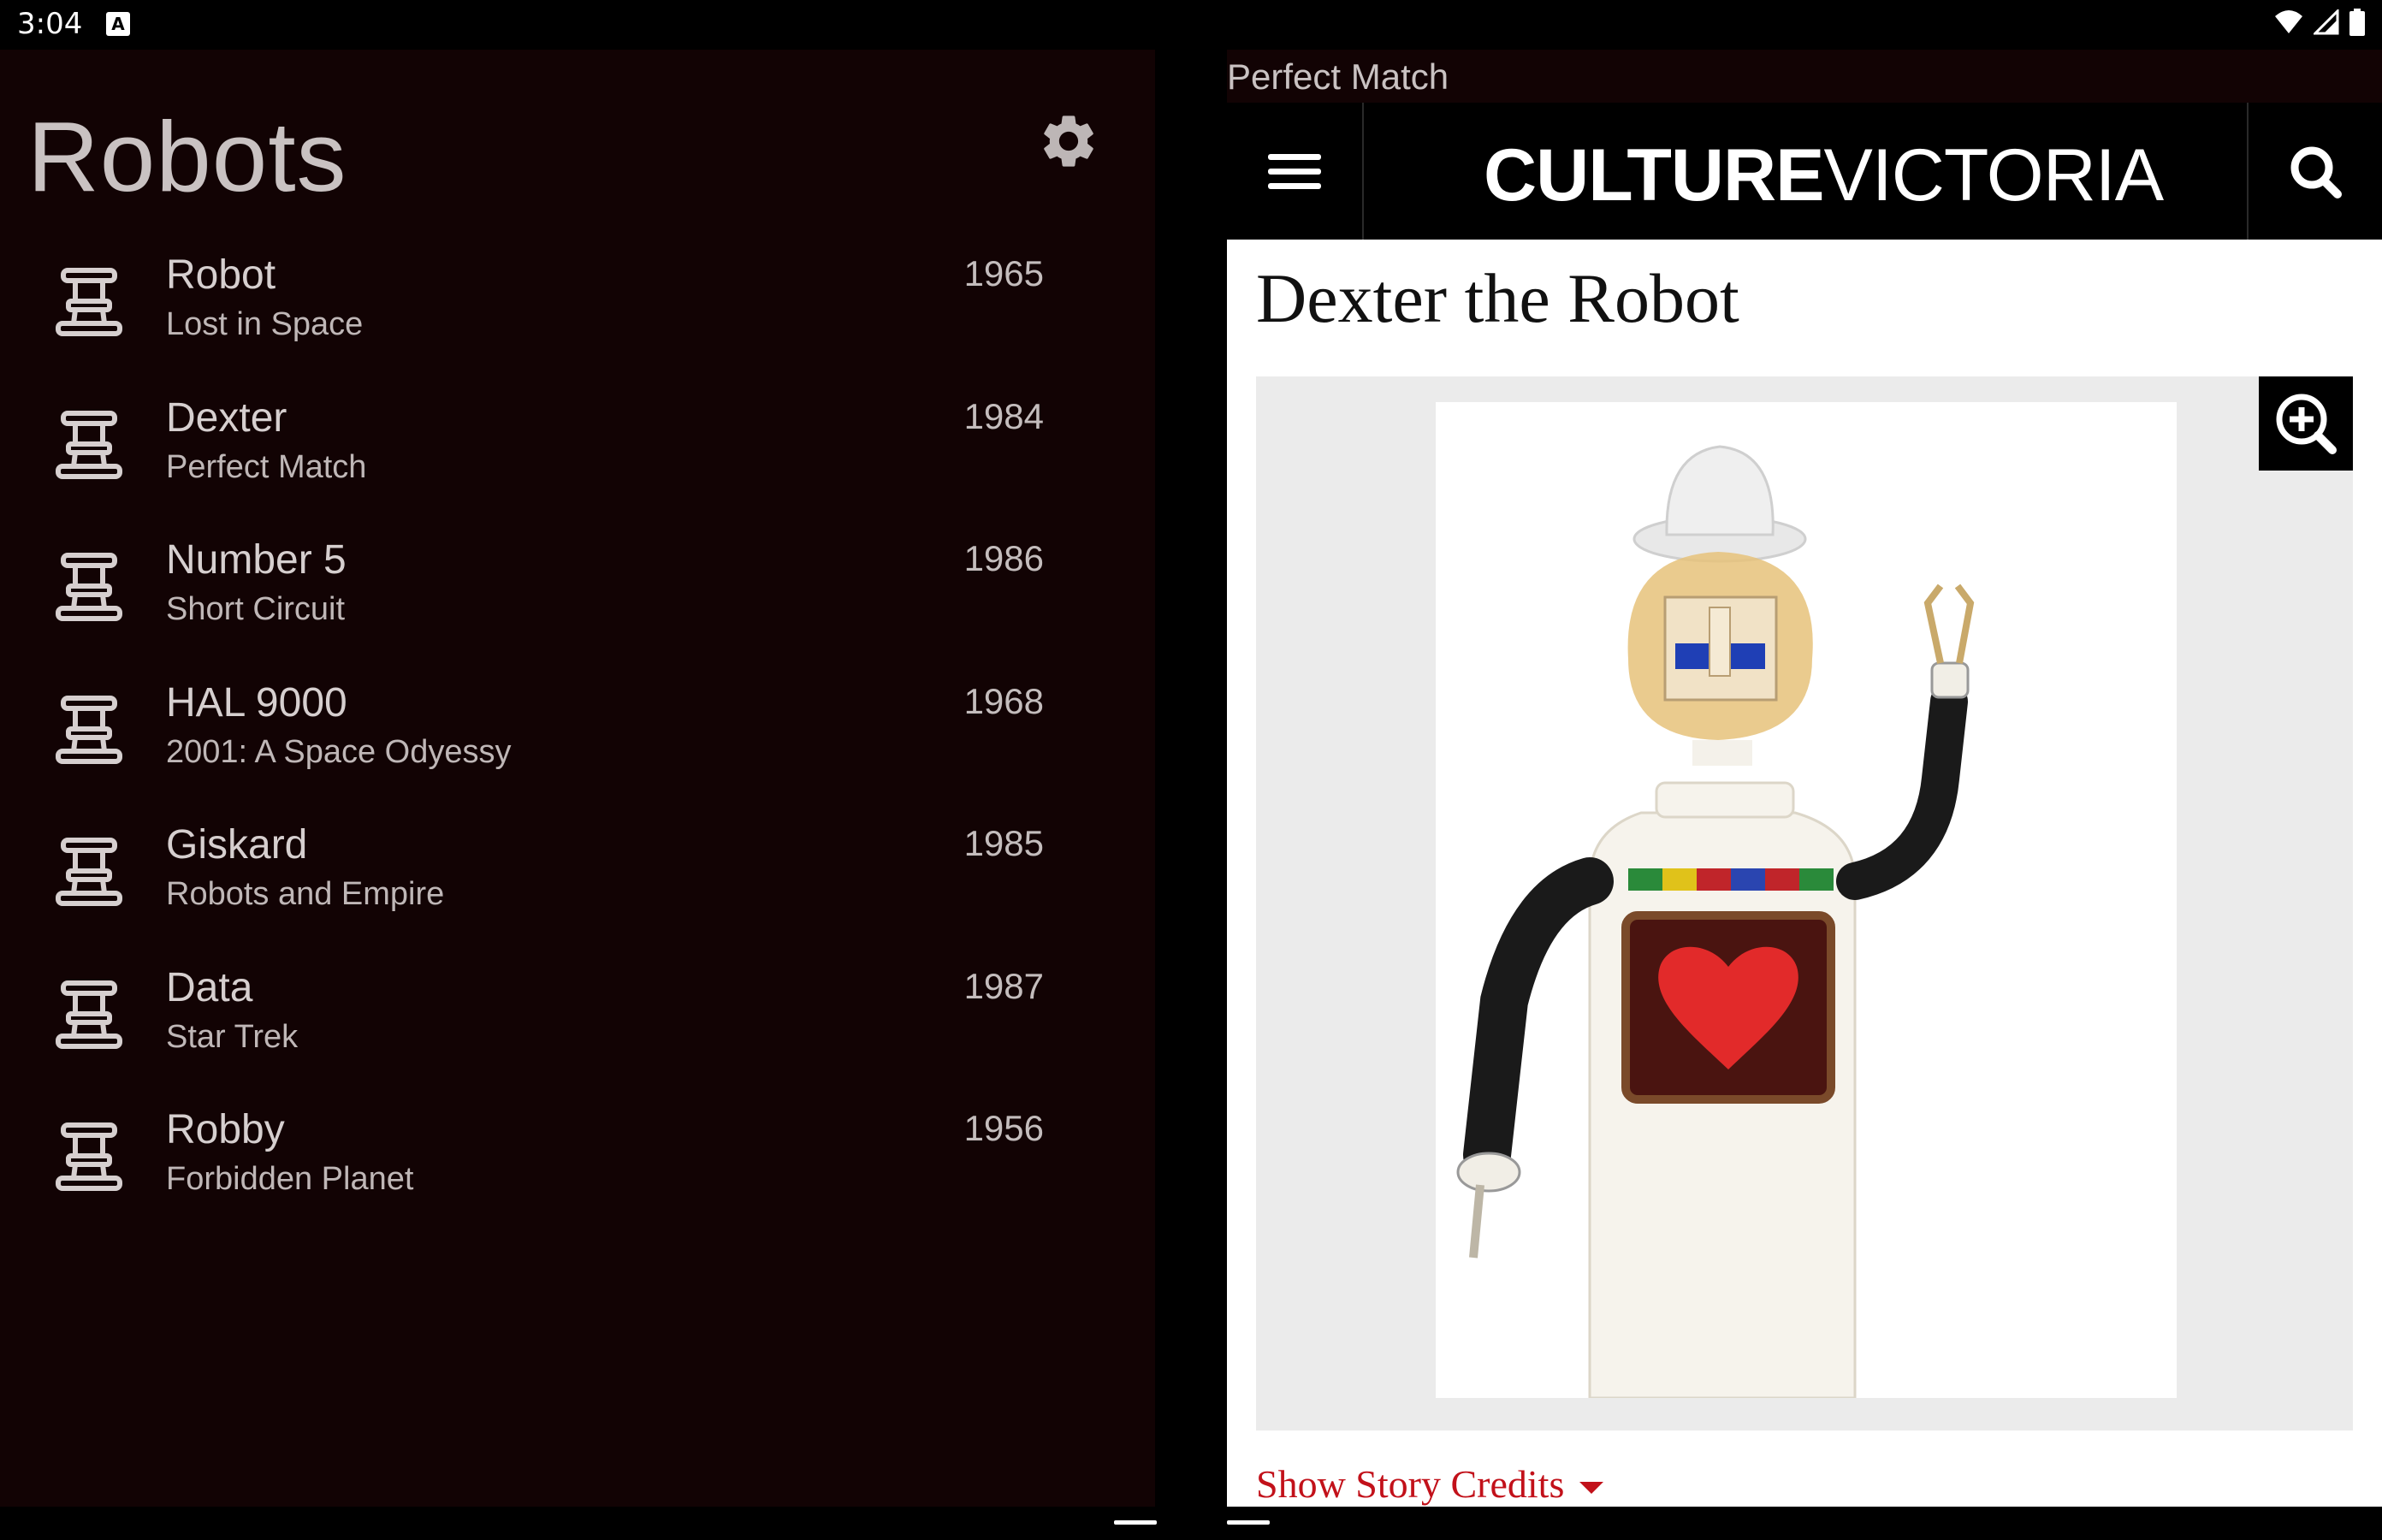 This screenshot has height=1540, width=2382. Describe the element at coordinates (1003, 558) in the screenshot. I see `robot-year: 1986` at that location.